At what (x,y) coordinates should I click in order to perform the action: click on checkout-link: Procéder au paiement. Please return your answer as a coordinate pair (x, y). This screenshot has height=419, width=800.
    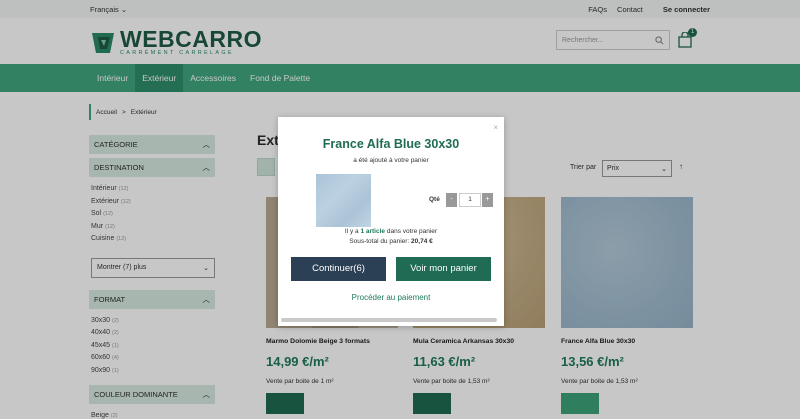
    Looking at the image, I should click on (391, 297).